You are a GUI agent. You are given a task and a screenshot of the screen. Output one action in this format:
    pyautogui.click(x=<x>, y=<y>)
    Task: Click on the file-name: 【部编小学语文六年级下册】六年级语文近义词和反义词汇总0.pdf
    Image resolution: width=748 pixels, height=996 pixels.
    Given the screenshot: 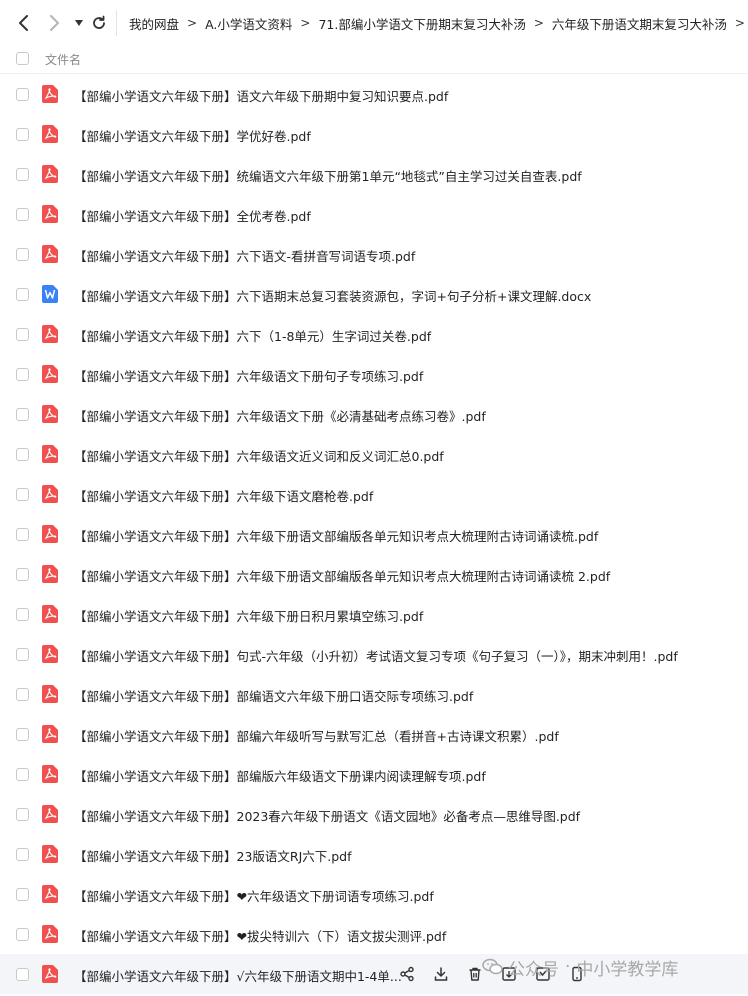 What is the action you would take?
    pyautogui.click(x=259, y=455)
    